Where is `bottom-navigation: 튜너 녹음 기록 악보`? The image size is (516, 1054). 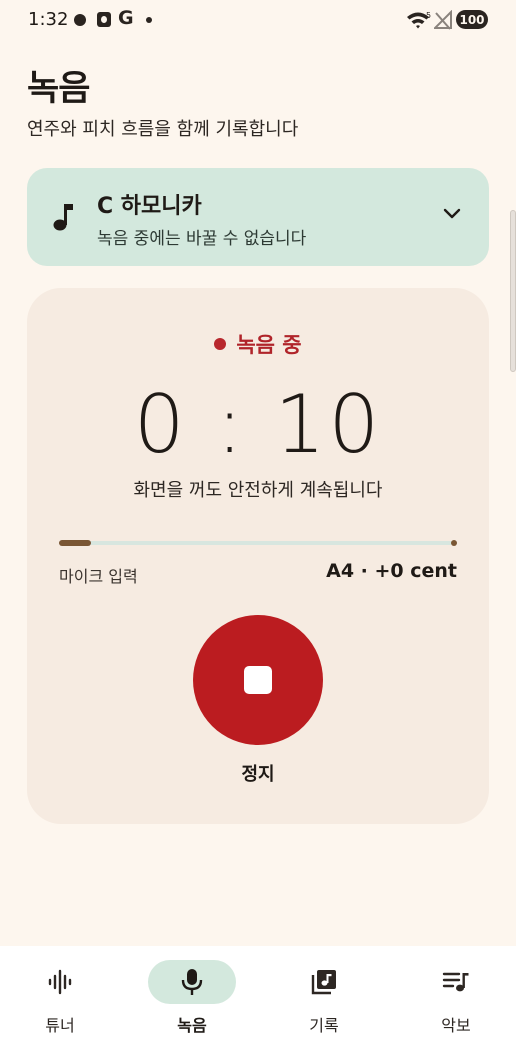
bottom-navigation: 튜너 녹음 기록 악보 is located at coordinates (258, 1000).